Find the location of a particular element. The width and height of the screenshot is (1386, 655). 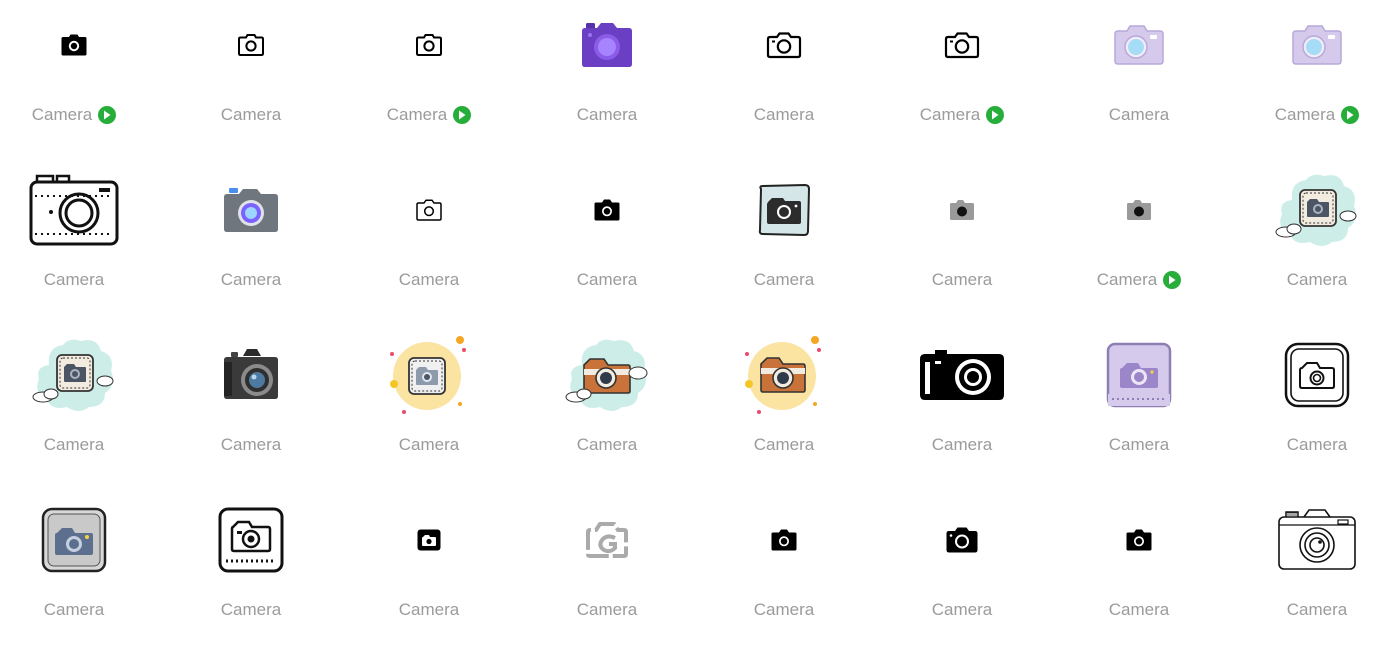

camera-thin-lineart-icon is located at coordinates (1307, 540).